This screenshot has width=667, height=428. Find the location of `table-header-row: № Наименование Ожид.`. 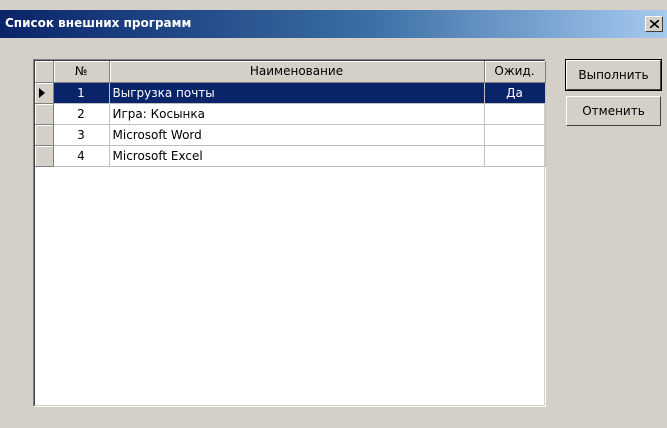

table-header-row: № Наименование Ожид. is located at coordinates (290, 72).